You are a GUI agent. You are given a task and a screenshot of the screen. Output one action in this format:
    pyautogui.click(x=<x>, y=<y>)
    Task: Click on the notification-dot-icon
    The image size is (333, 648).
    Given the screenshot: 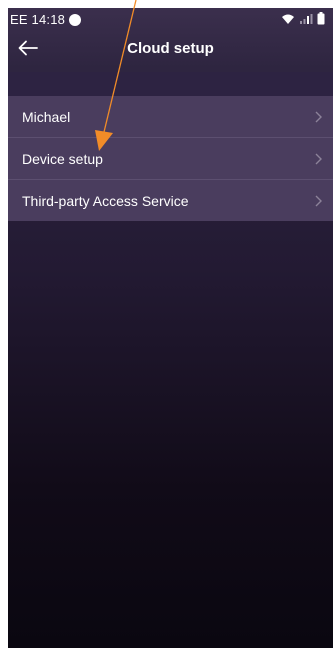 What is the action you would take?
    pyautogui.click(x=75, y=20)
    